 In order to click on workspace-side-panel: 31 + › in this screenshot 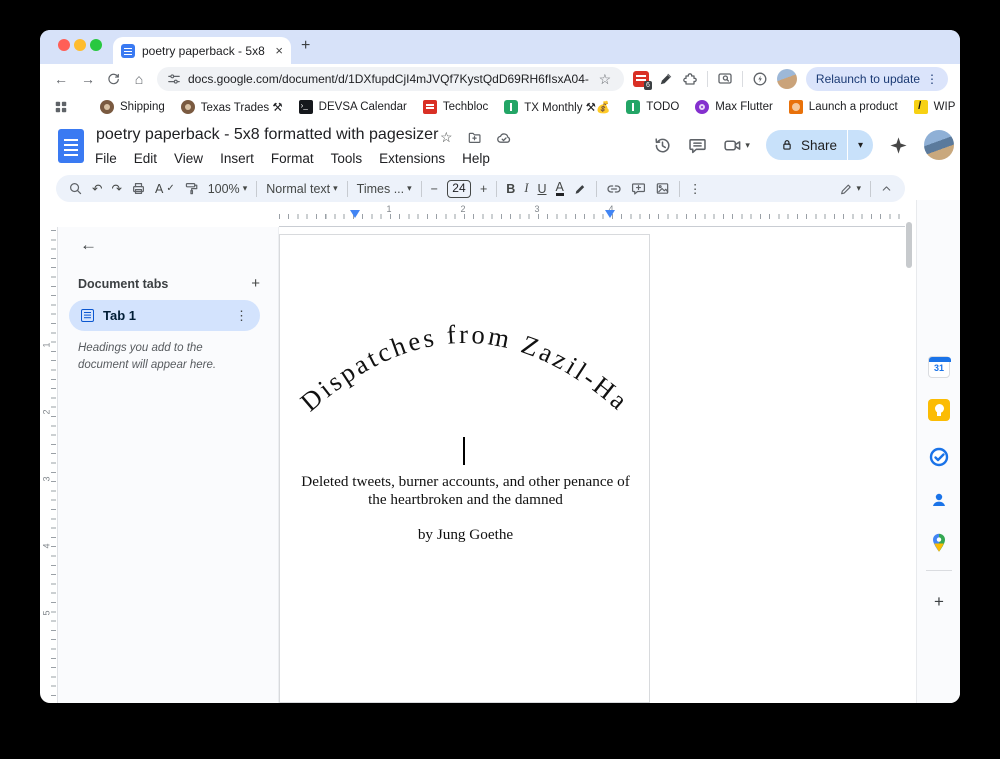, I will do `click(938, 451)`.